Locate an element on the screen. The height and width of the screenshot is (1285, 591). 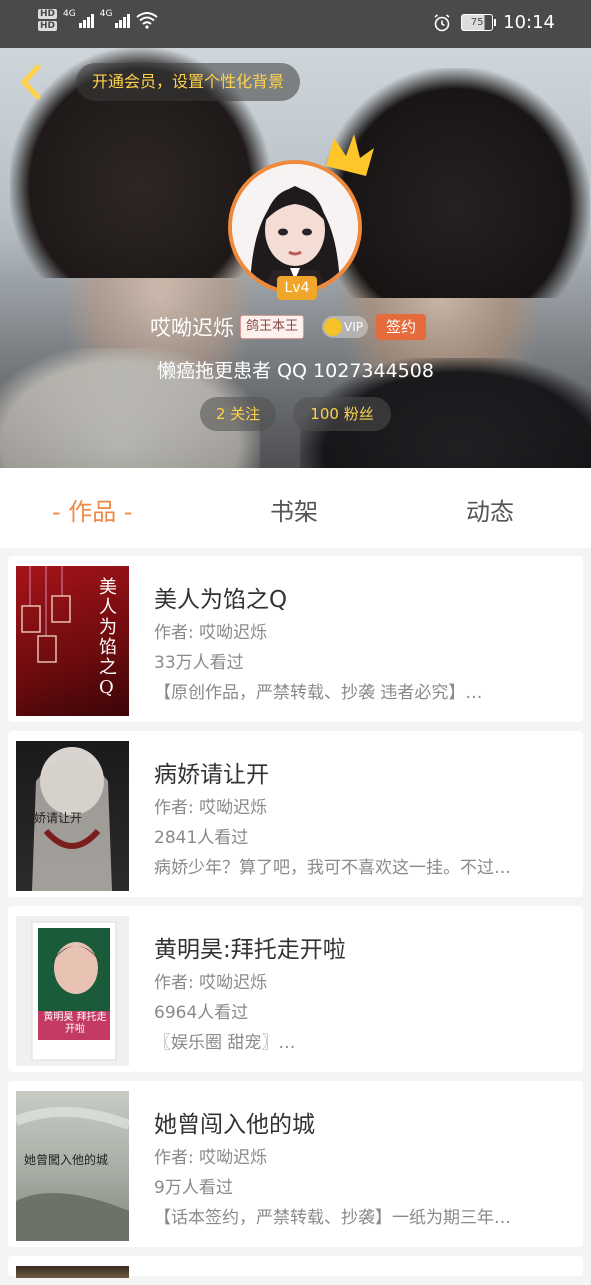
hd-icon: HD HD is located at coordinates (48, 20).